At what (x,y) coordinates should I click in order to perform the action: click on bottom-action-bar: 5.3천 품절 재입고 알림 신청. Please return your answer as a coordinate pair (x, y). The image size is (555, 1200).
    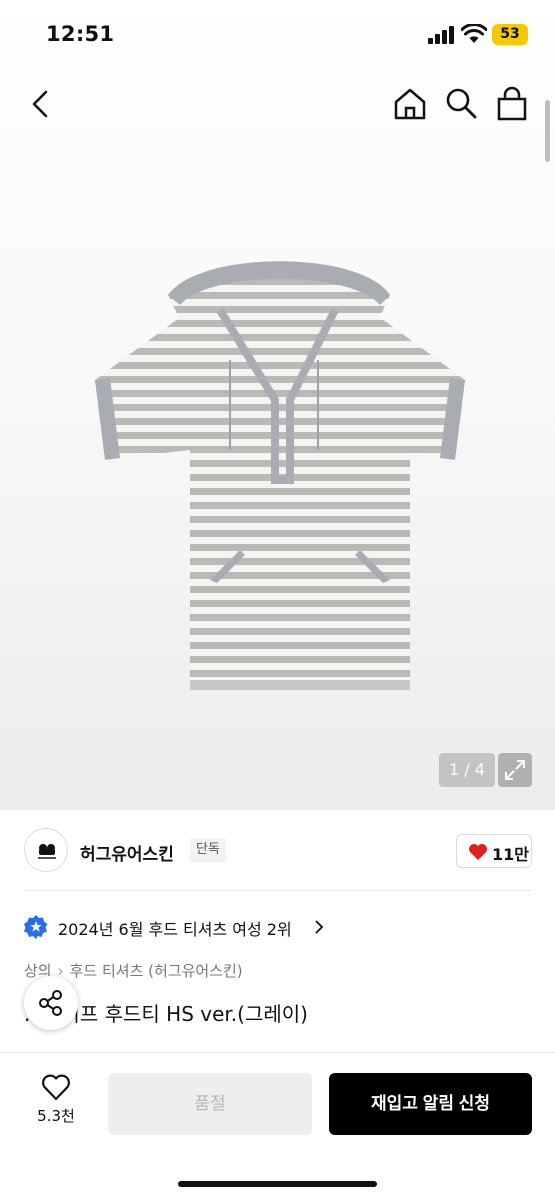
    Looking at the image, I should click on (277, 1126).